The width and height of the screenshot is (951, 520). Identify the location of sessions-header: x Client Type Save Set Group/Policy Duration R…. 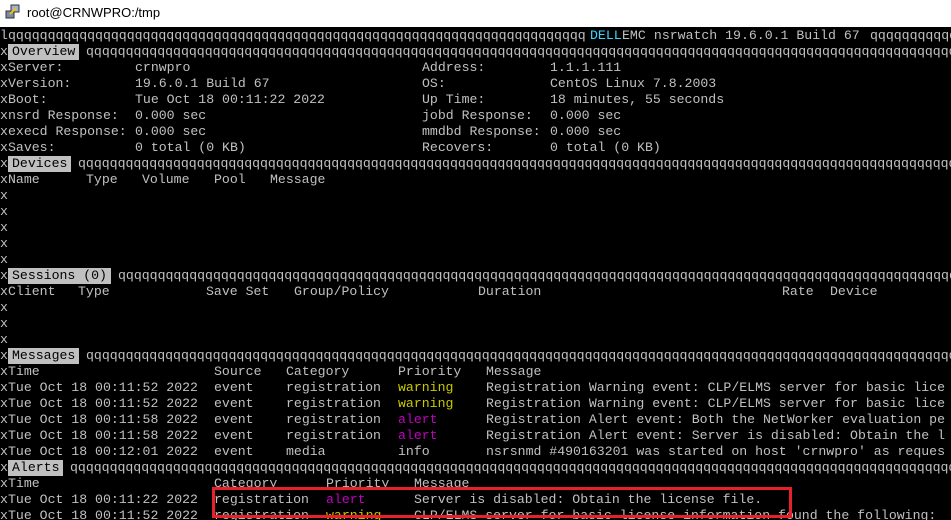
(475, 292).